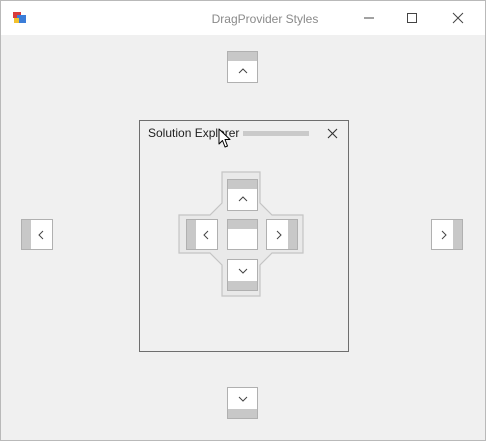  Describe the element at coordinates (224, 138) in the screenshot. I see `mouse-cursor-icon` at that location.